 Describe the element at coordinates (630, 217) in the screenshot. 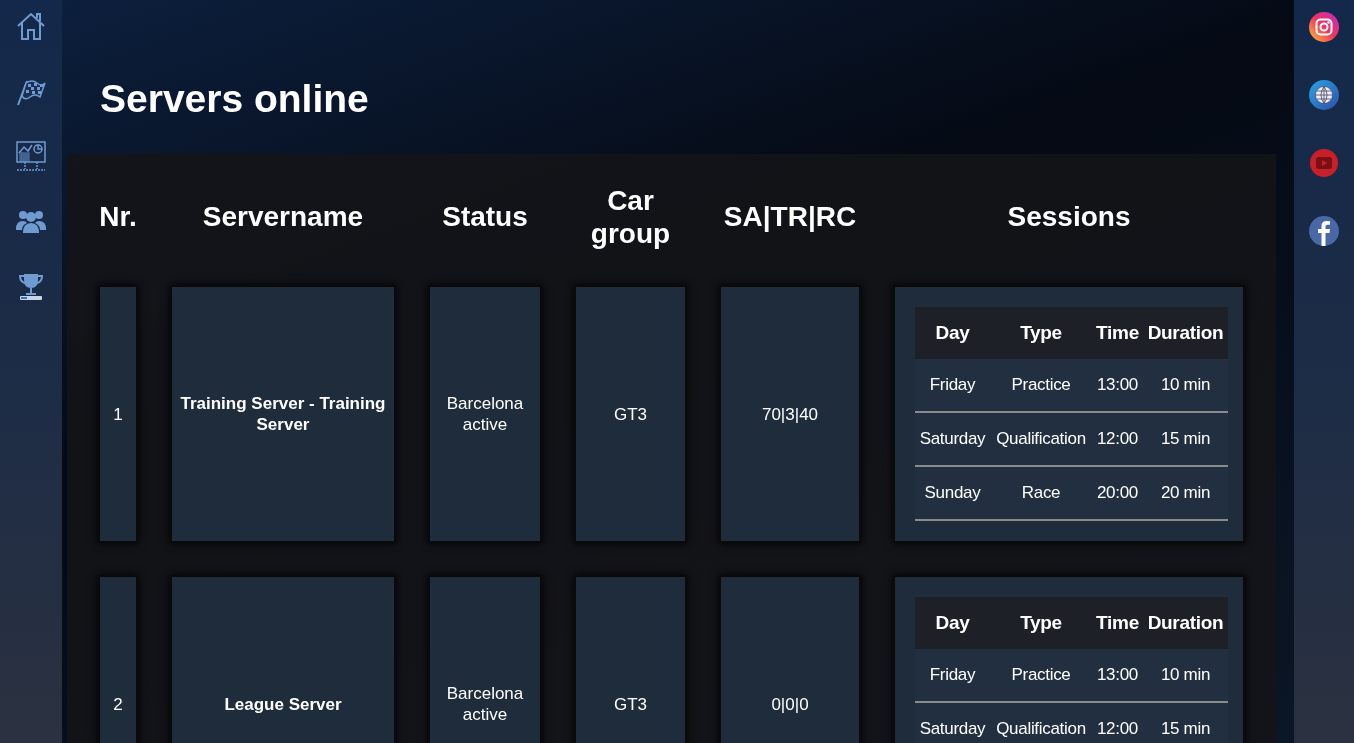

I see `column-header: Car group` at that location.